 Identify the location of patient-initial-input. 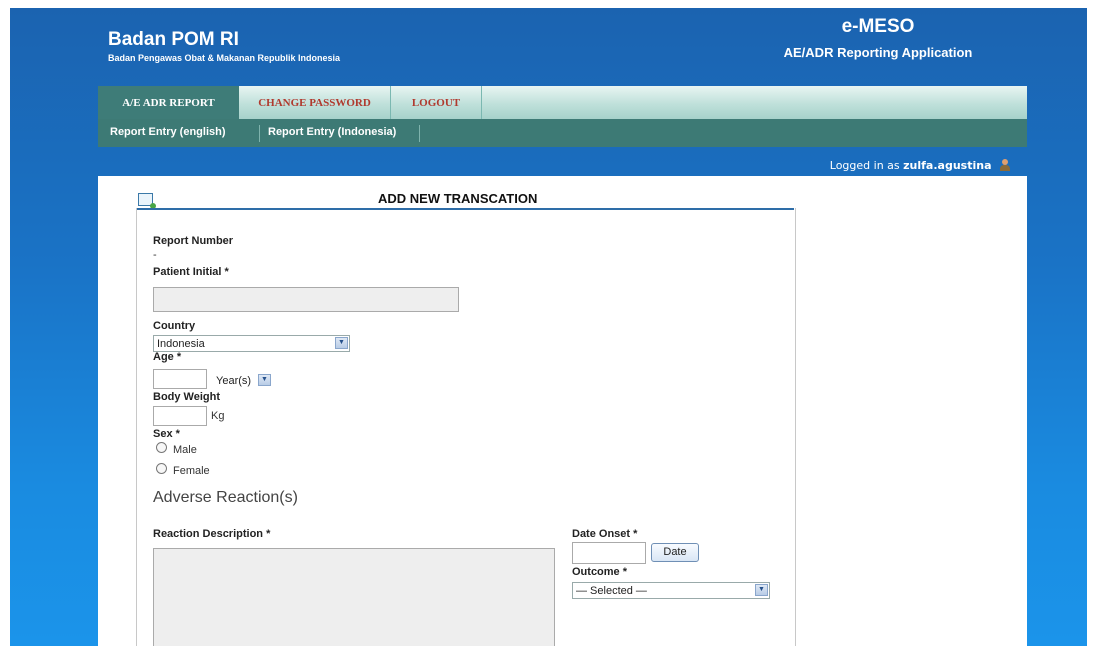
(306, 299).